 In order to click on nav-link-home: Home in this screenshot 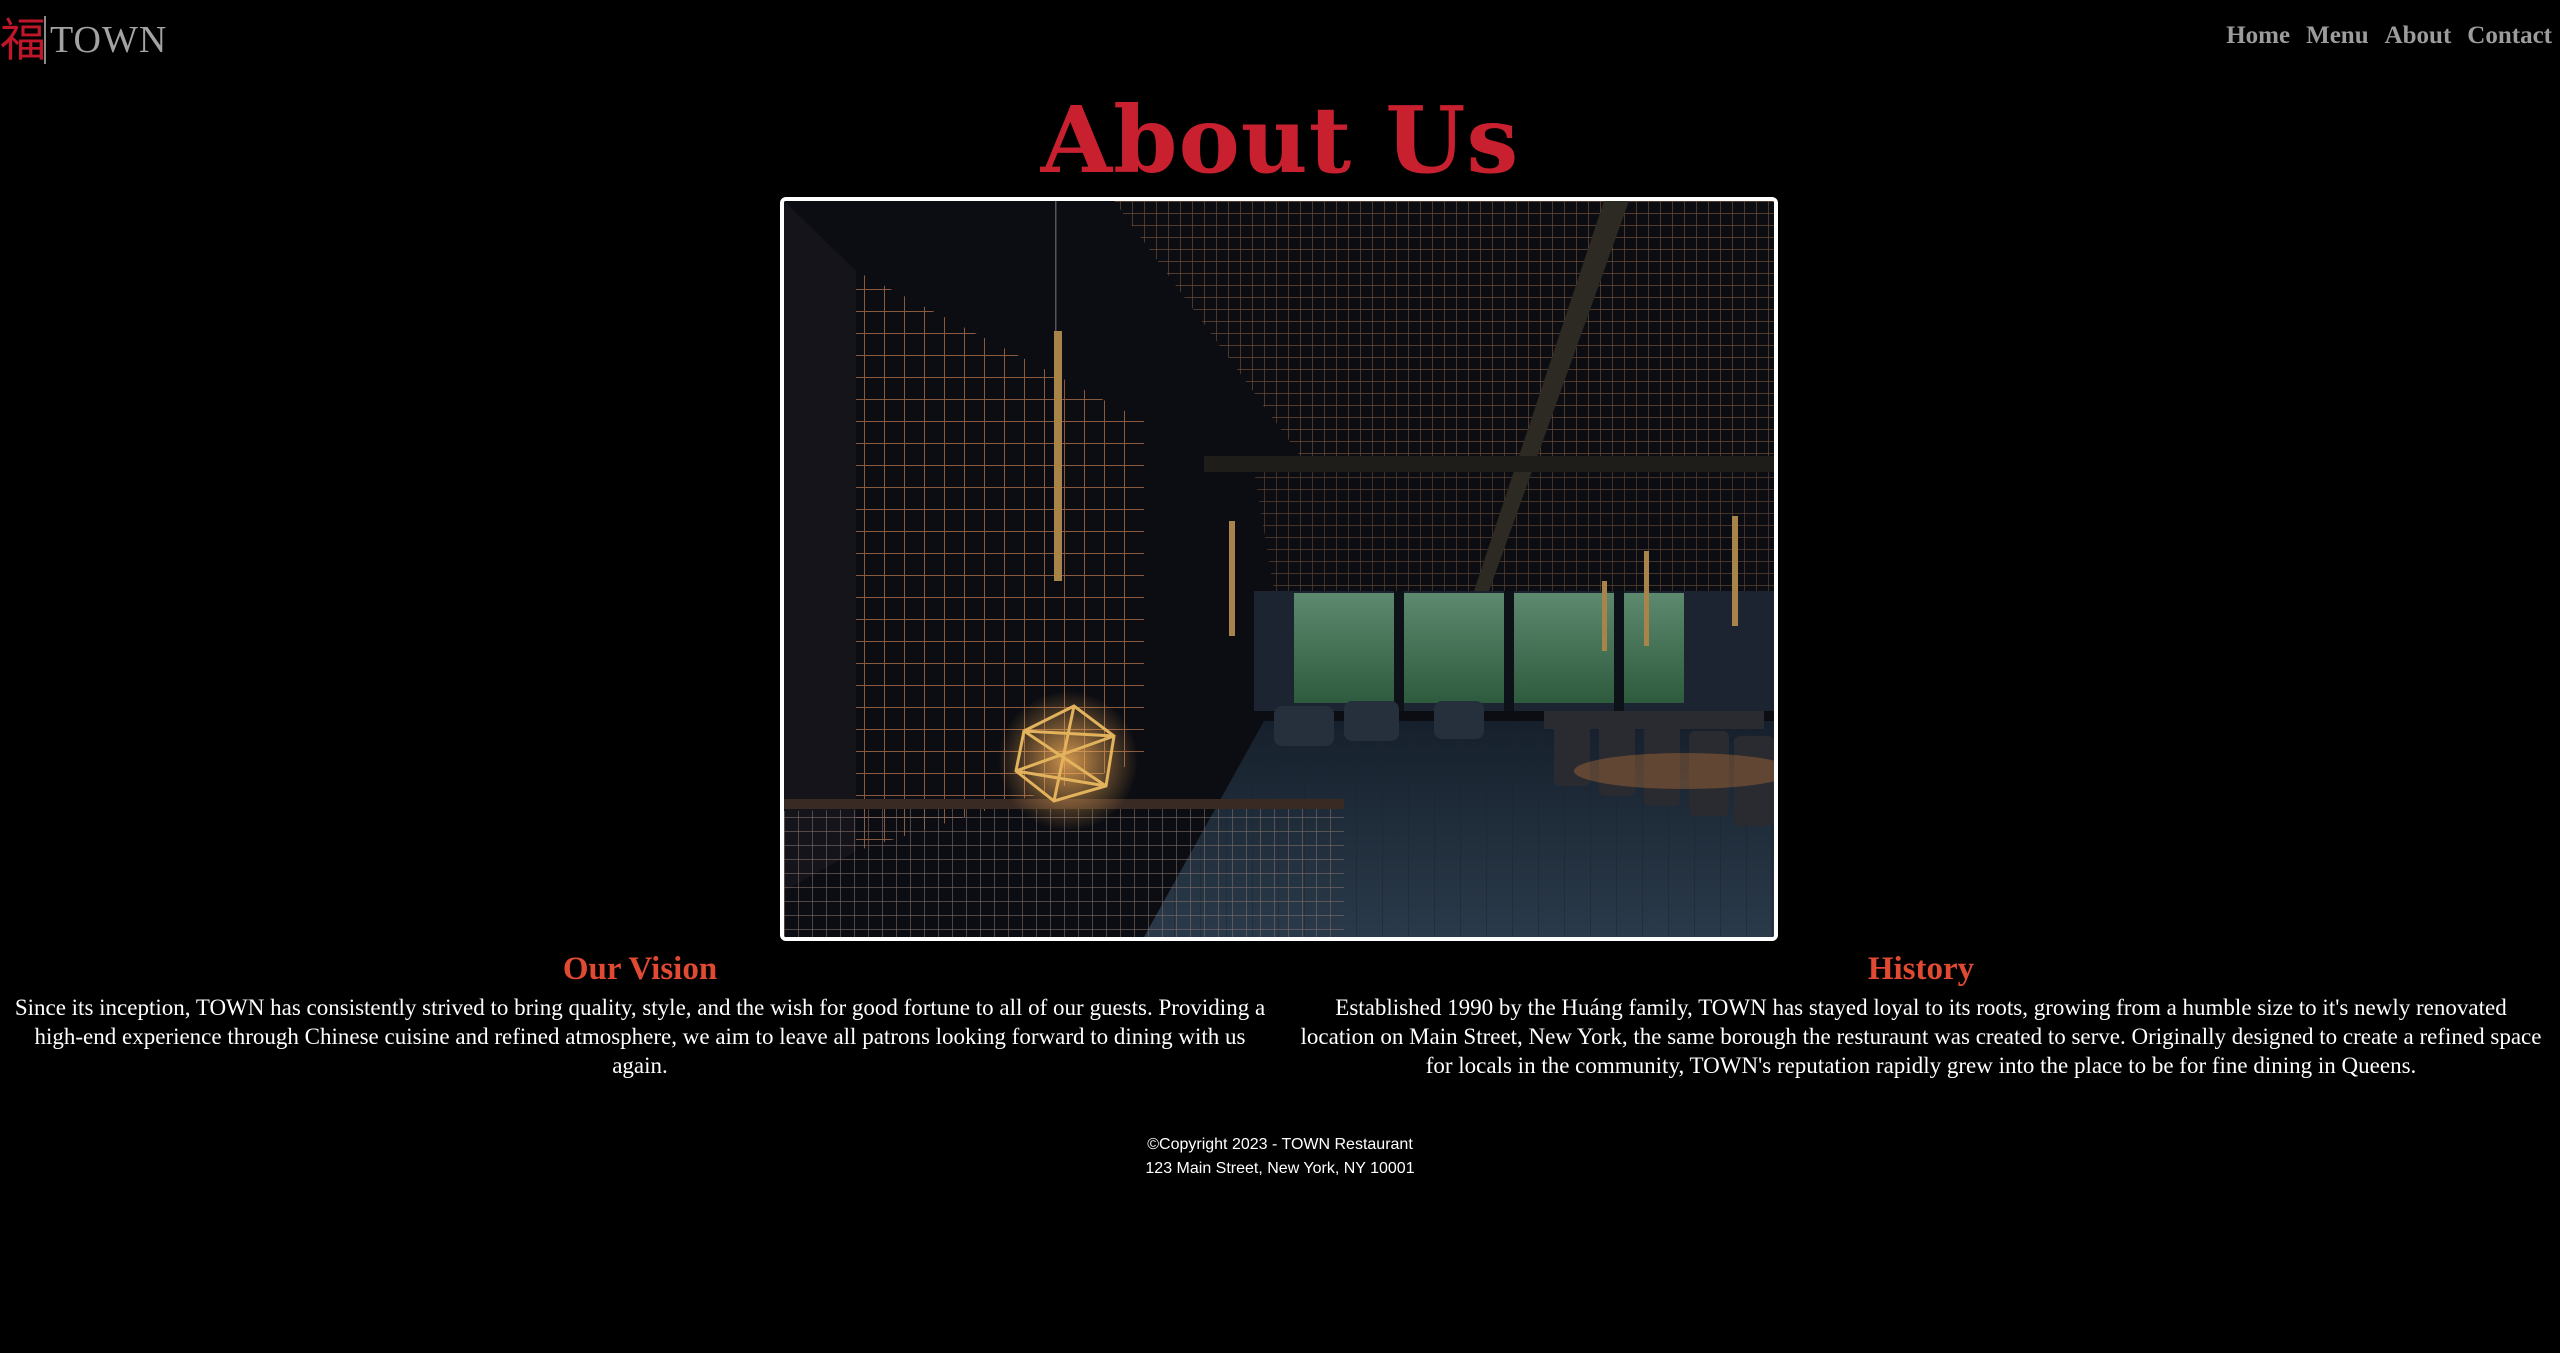, I will do `click(2258, 36)`.